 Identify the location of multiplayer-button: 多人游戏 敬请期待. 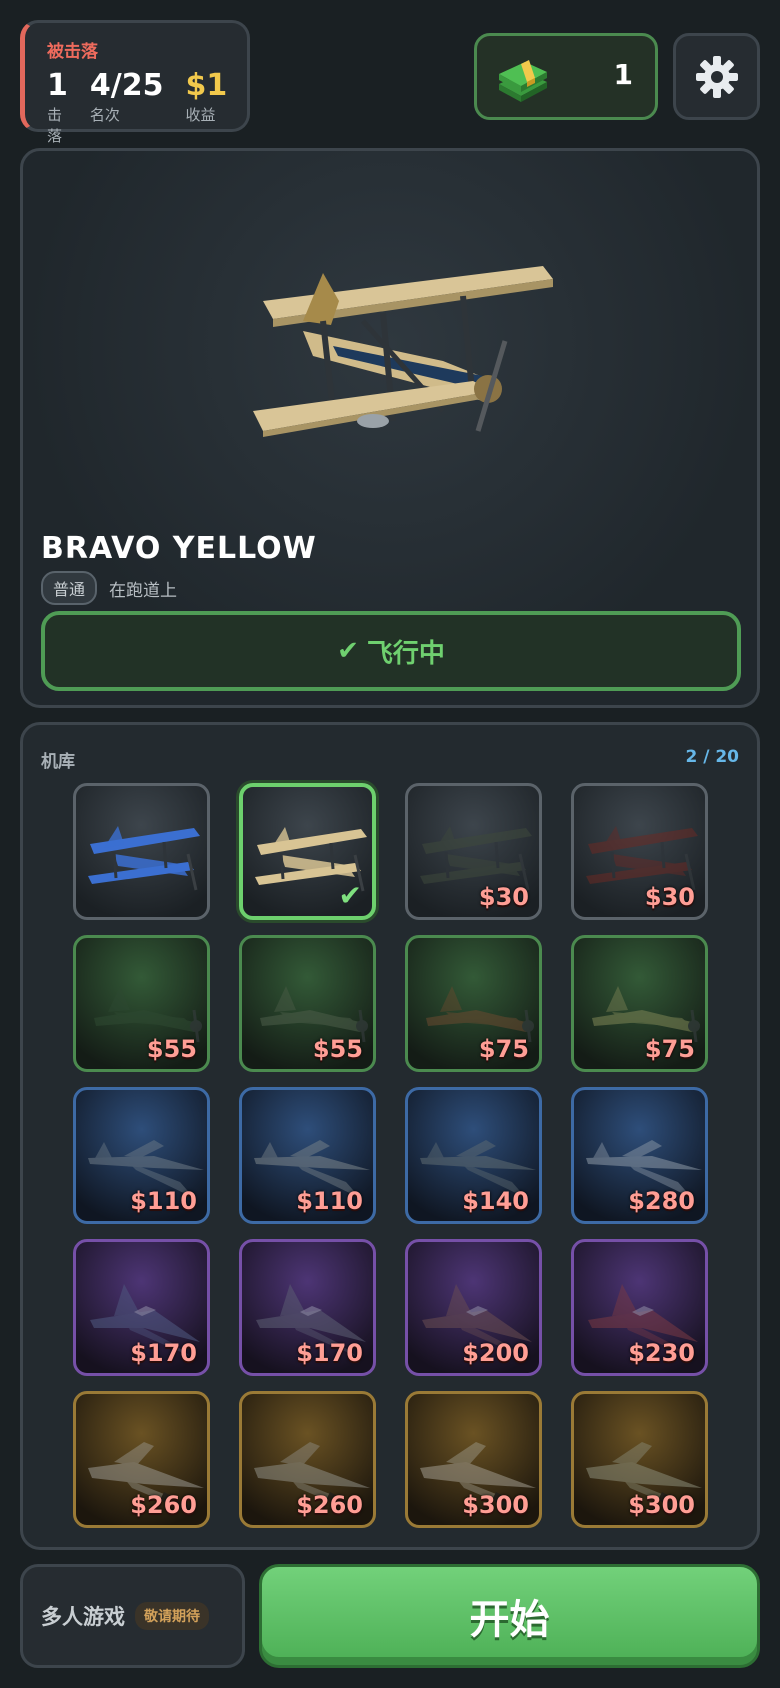
(132, 1616).